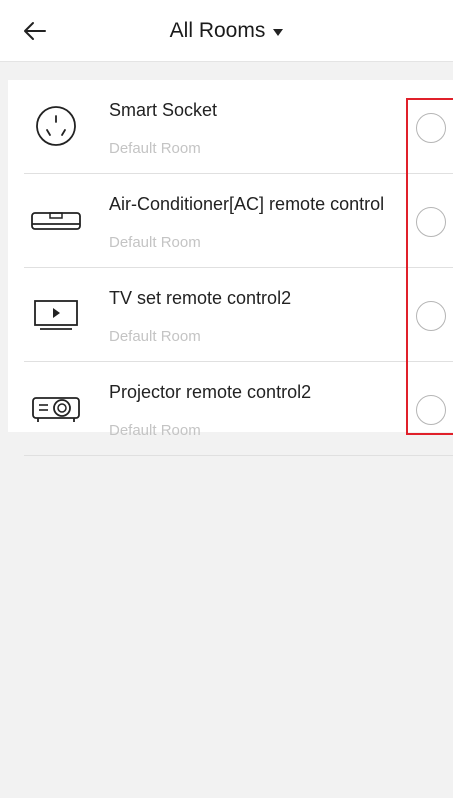 This screenshot has width=453, height=798. Describe the element at coordinates (278, 32) in the screenshot. I see `caret-down-icon` at that location.